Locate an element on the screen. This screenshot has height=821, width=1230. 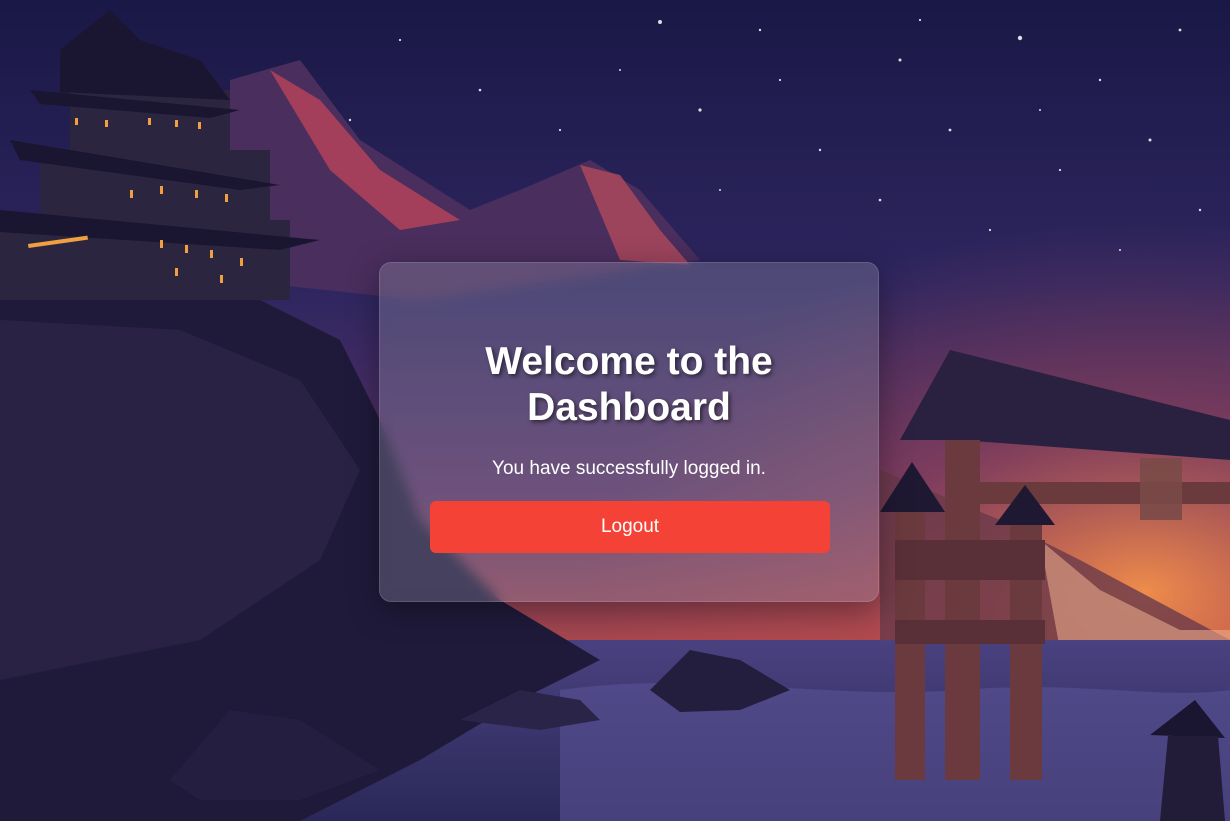
page-title: Welcome to the Dashboard is located at coordinates (629, 384).